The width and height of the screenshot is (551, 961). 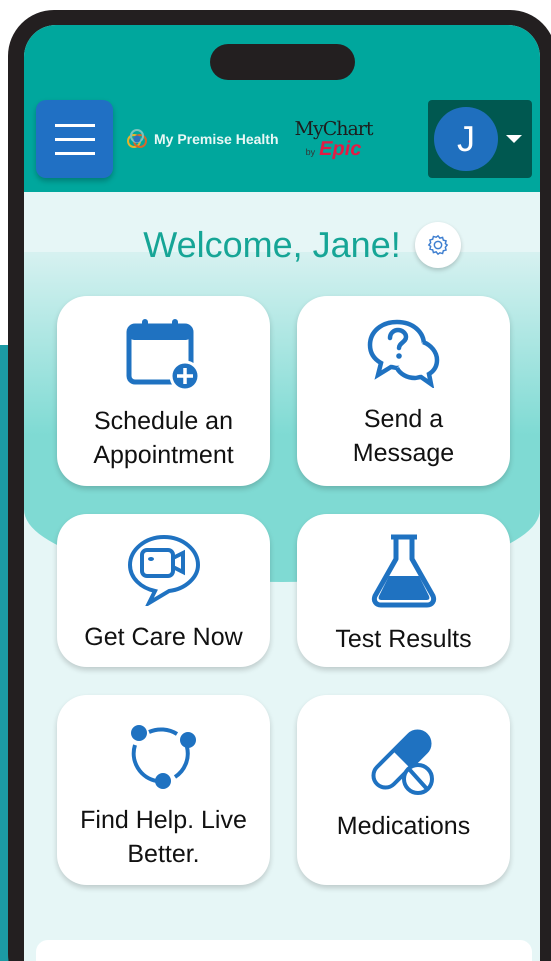 I want to click on feature-tile: Test Results, so click(x=403, y=590).